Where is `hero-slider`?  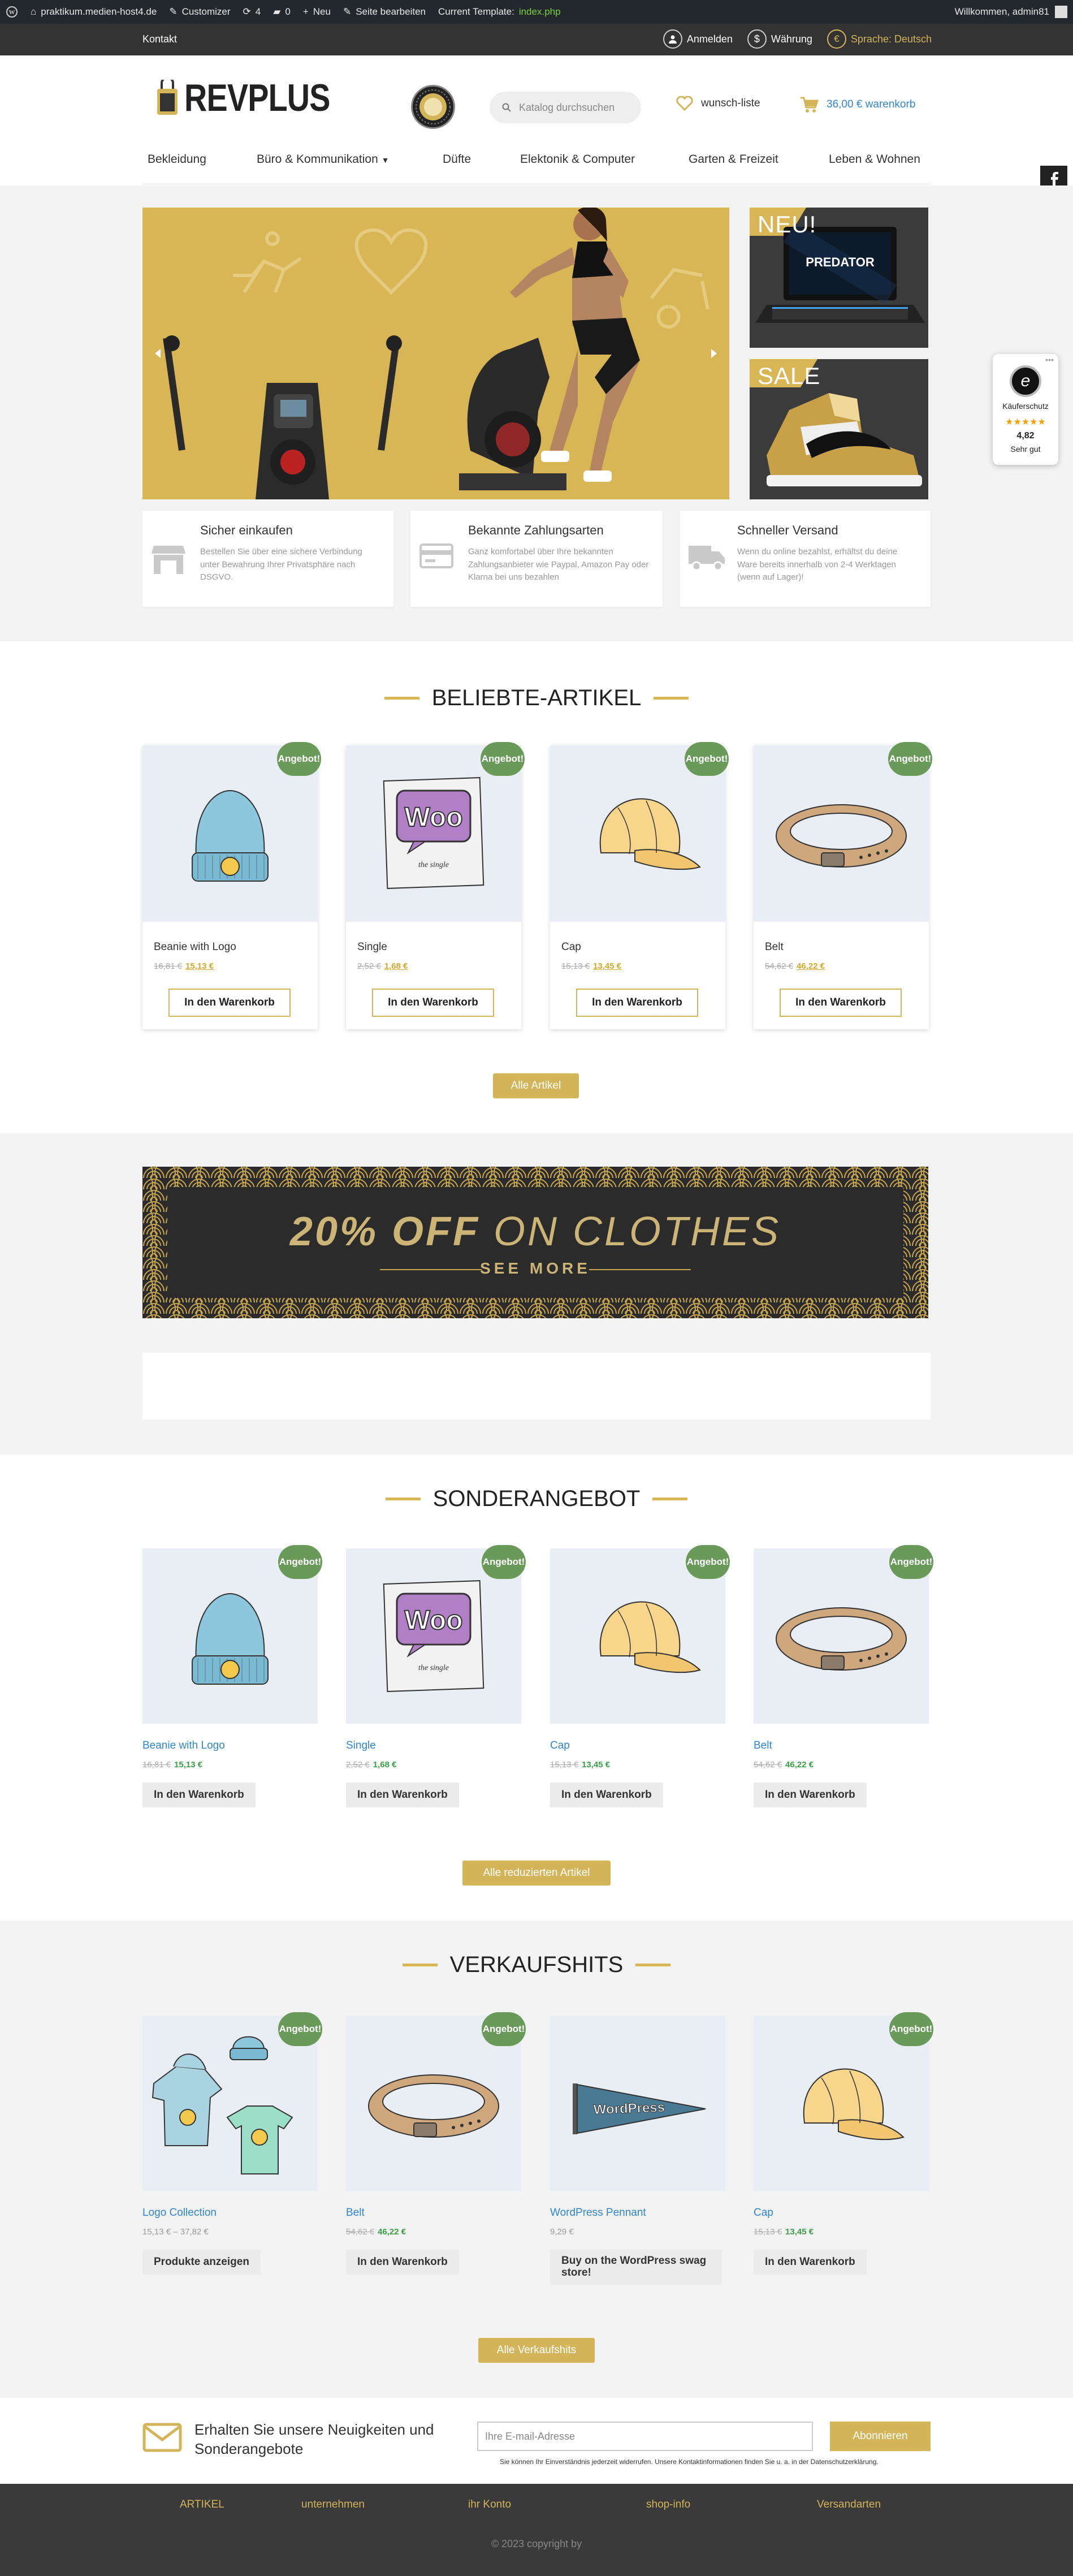
hero-slider is located at coordinates (435, 354).